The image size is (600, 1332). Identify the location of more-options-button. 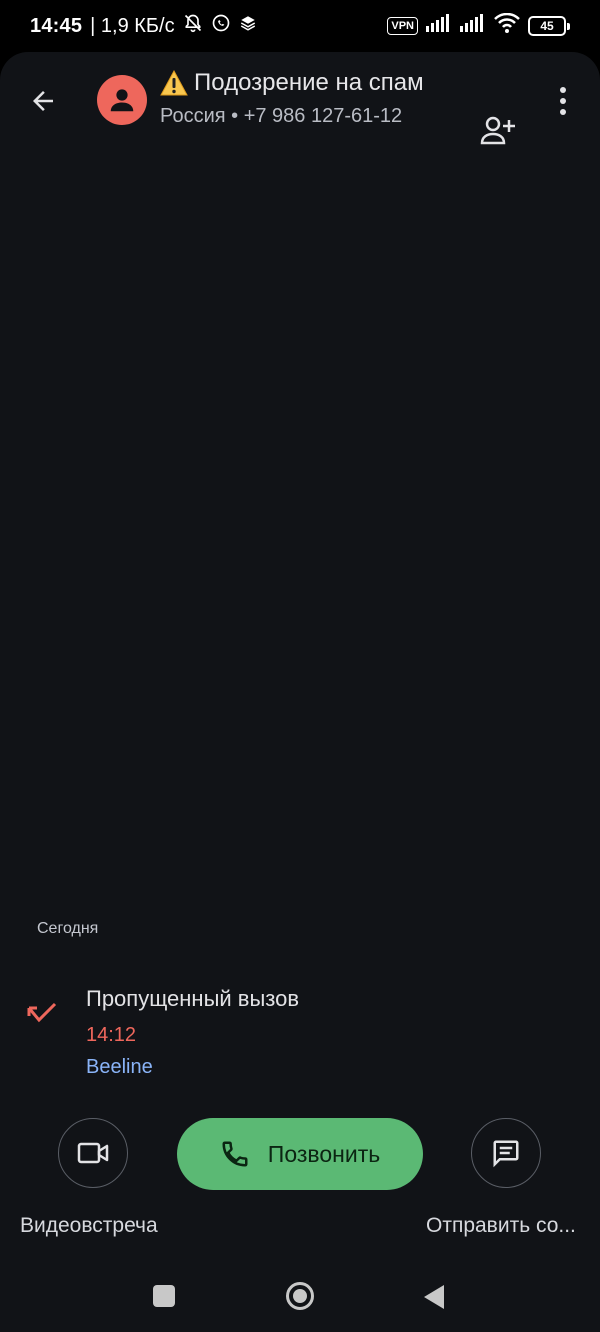
(563, 101).